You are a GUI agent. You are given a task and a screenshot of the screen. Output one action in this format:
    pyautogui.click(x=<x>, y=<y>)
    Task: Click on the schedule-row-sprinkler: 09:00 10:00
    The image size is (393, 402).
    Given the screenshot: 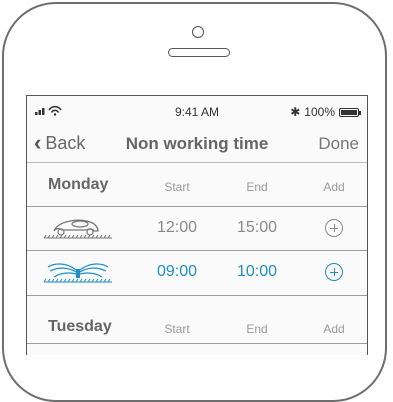 What is the action you would take?
    pyautogui.click(x=197, y=272)
    